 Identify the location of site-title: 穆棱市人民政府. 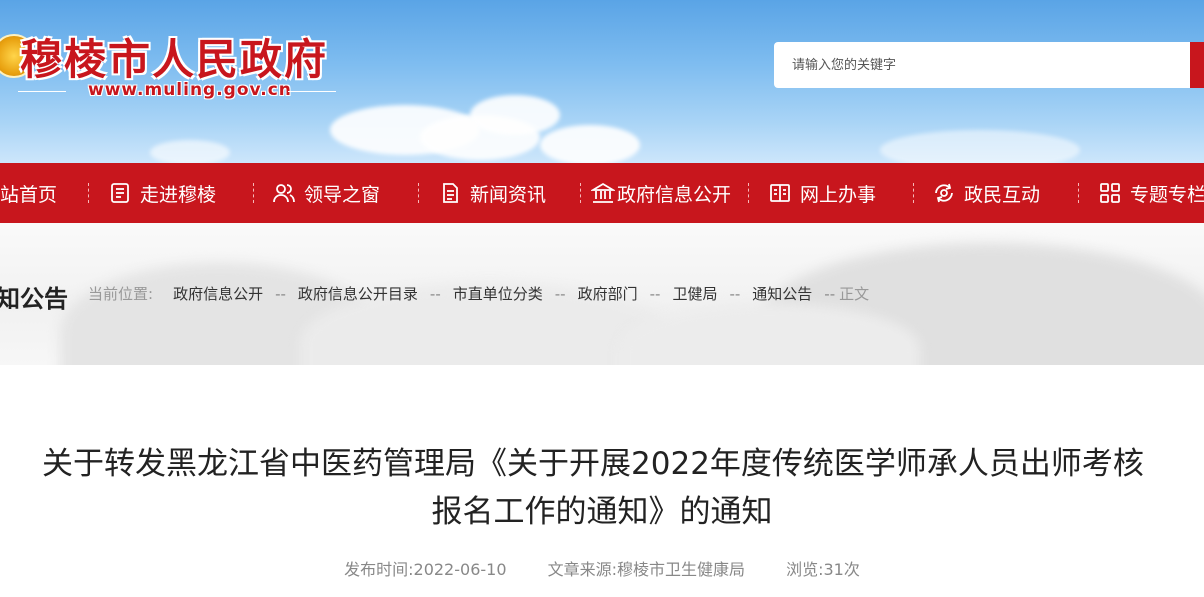
(174, 56).